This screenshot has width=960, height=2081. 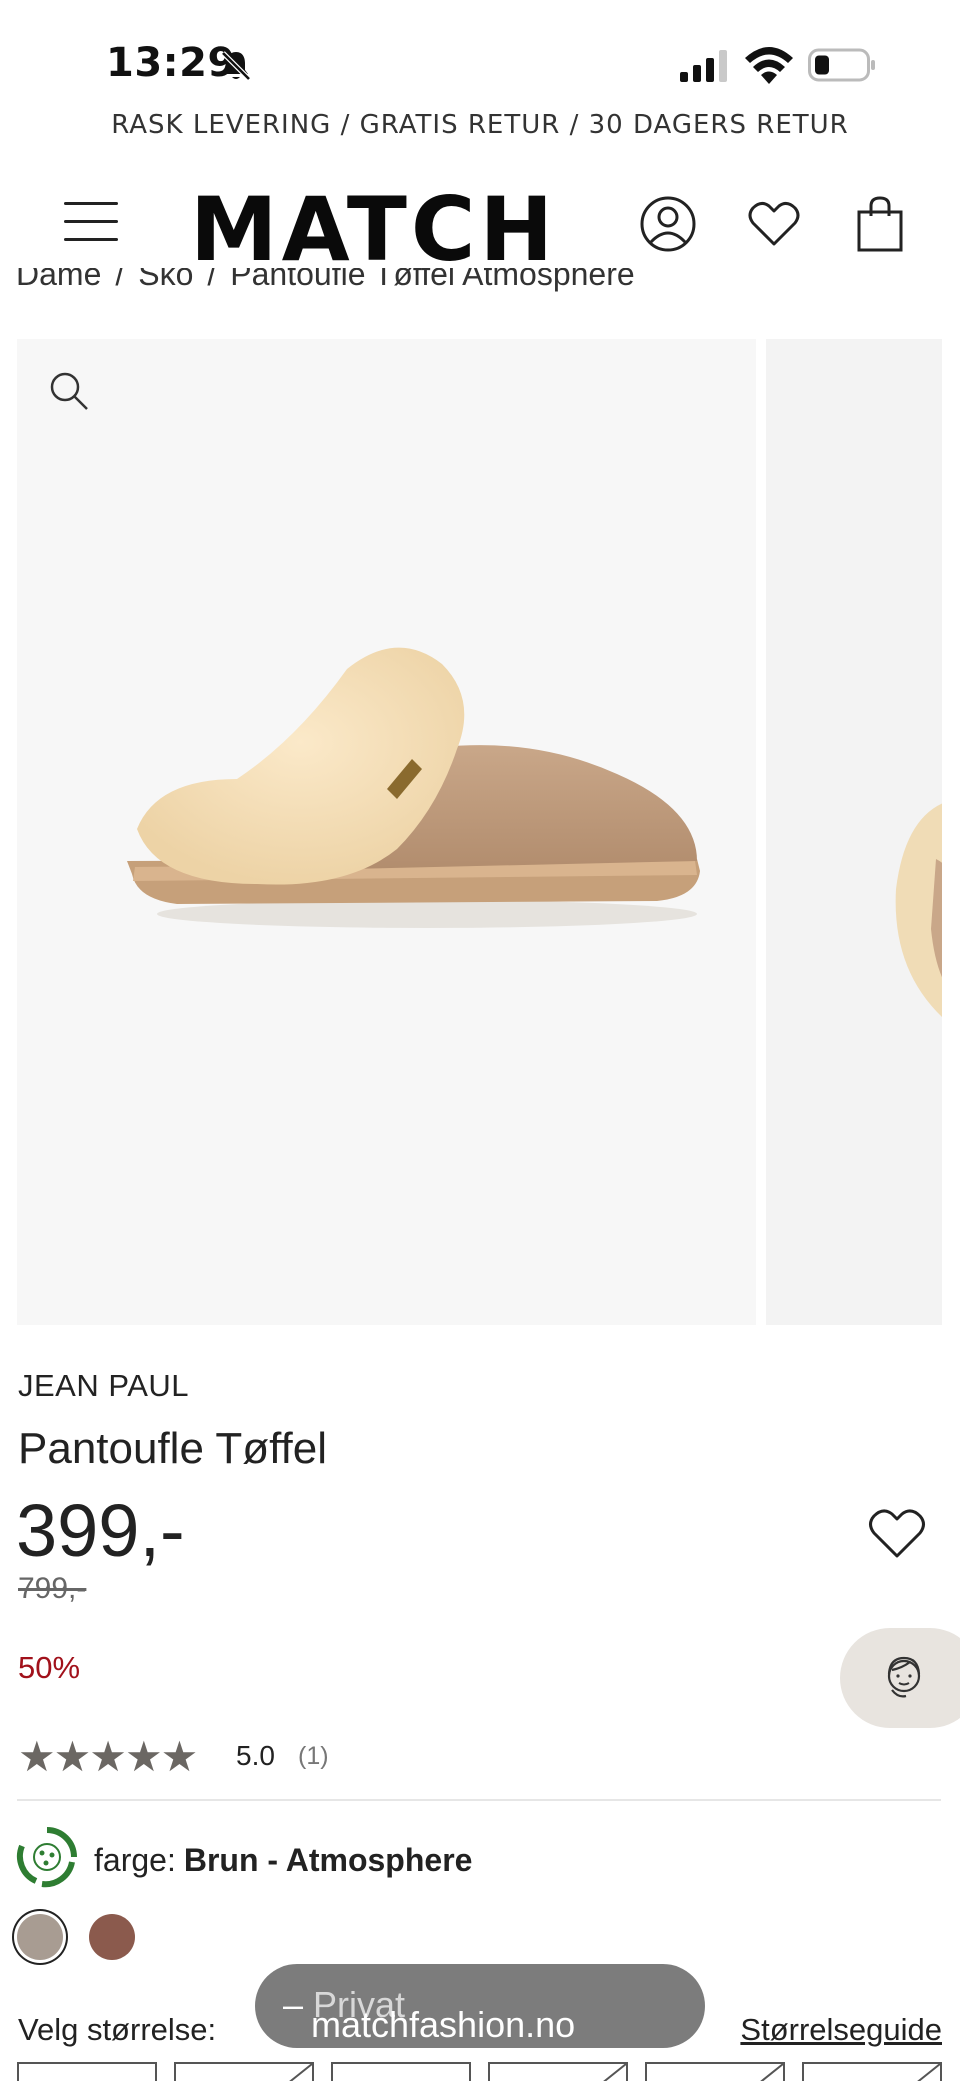 I want to click on slipper-image-partial, so click(x=918, y=910).